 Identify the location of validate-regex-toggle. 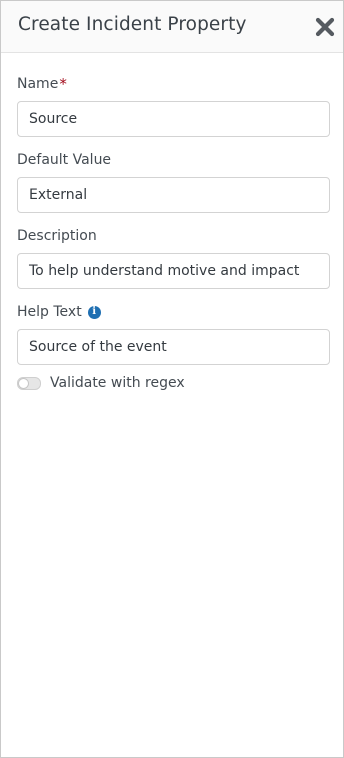
(29, 383).